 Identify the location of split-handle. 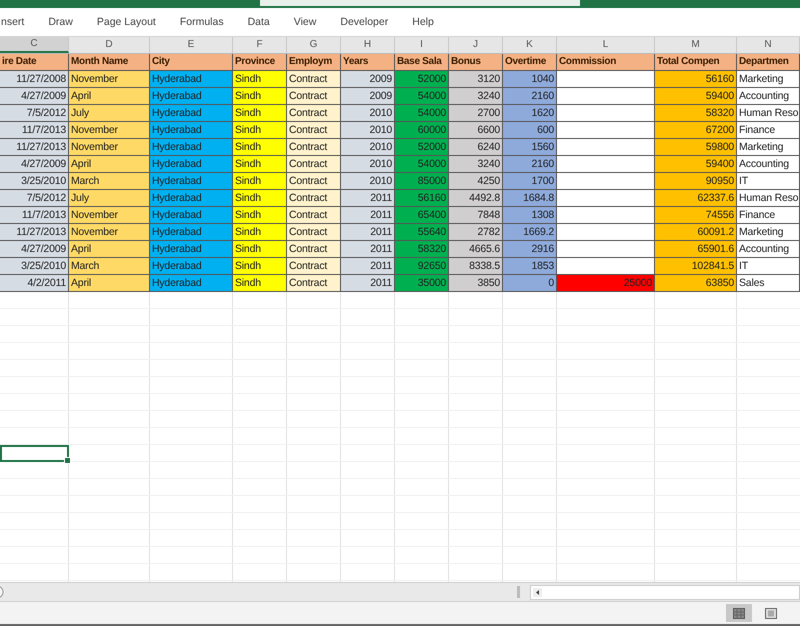
(518, 592).